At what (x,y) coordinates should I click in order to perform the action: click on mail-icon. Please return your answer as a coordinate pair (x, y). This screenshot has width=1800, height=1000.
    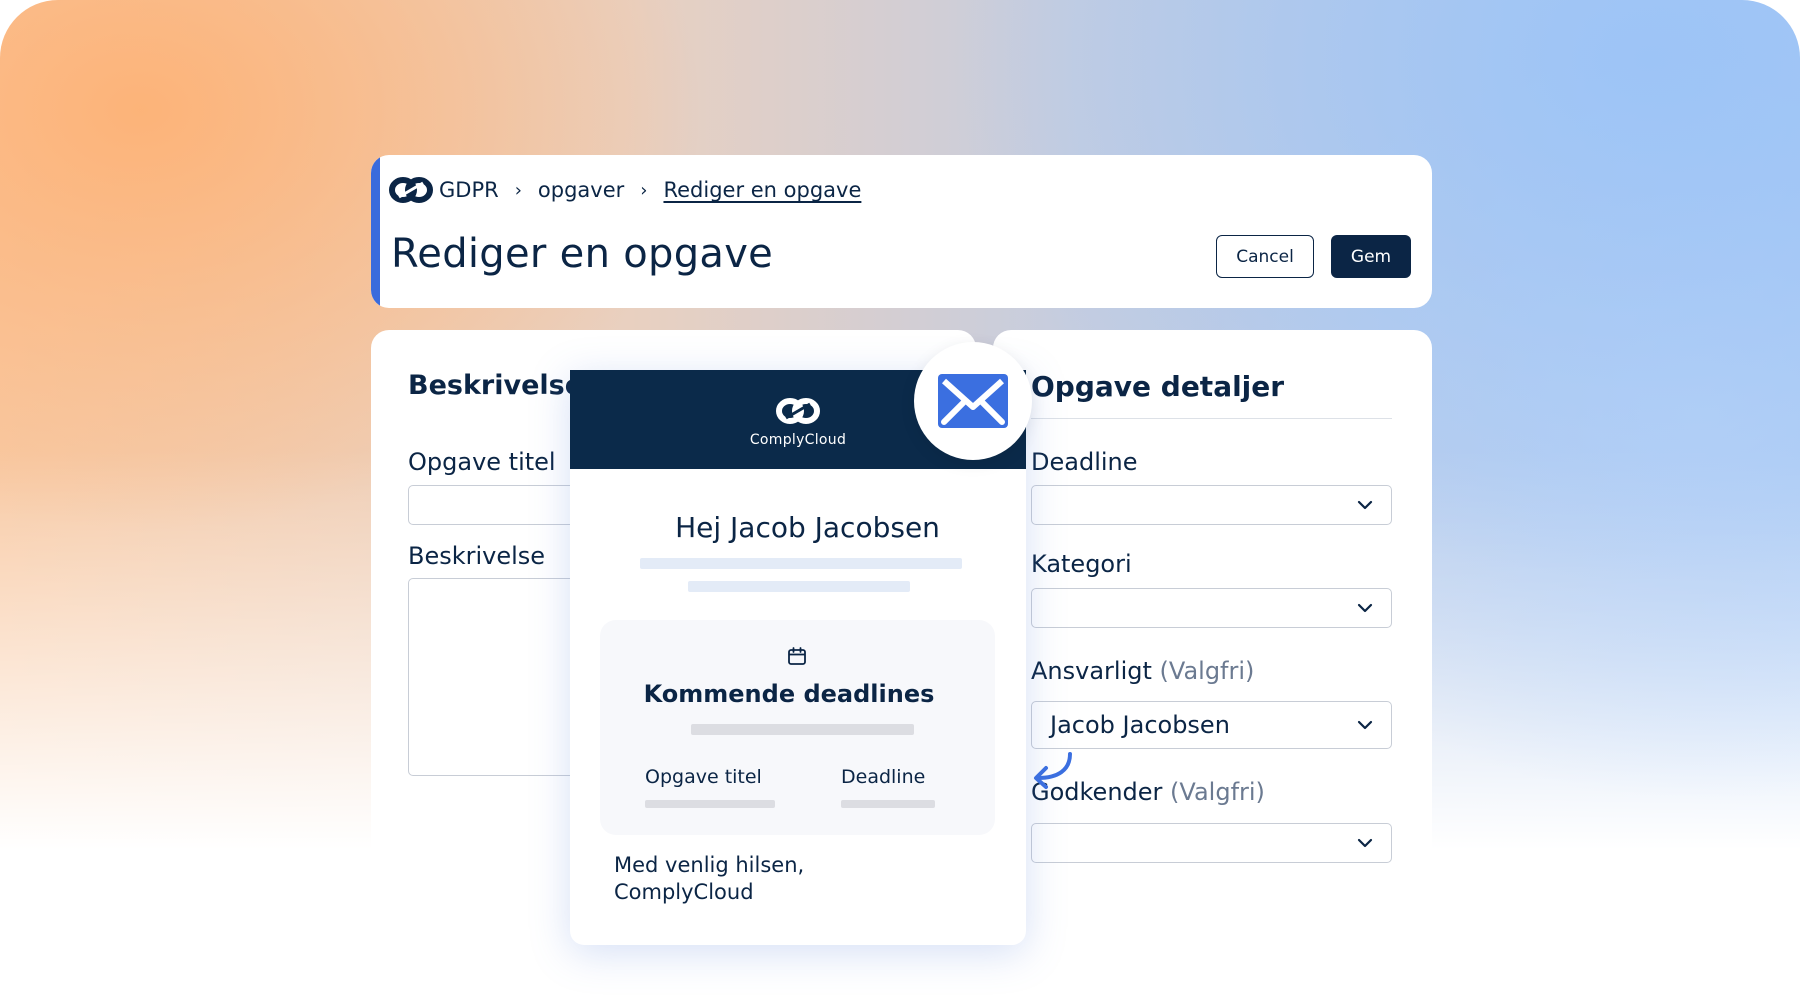
    Looking at the image, I should click on (973, 401).